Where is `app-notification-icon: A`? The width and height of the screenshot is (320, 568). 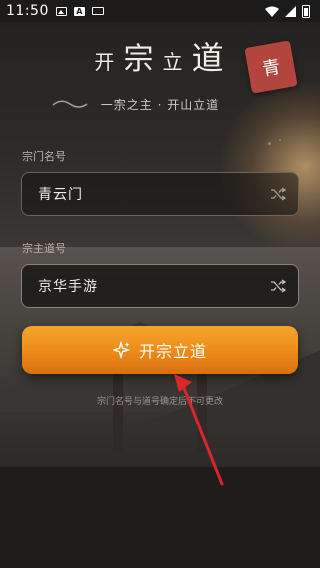 app-notification-icon: A is located at coordinates (79, 11).